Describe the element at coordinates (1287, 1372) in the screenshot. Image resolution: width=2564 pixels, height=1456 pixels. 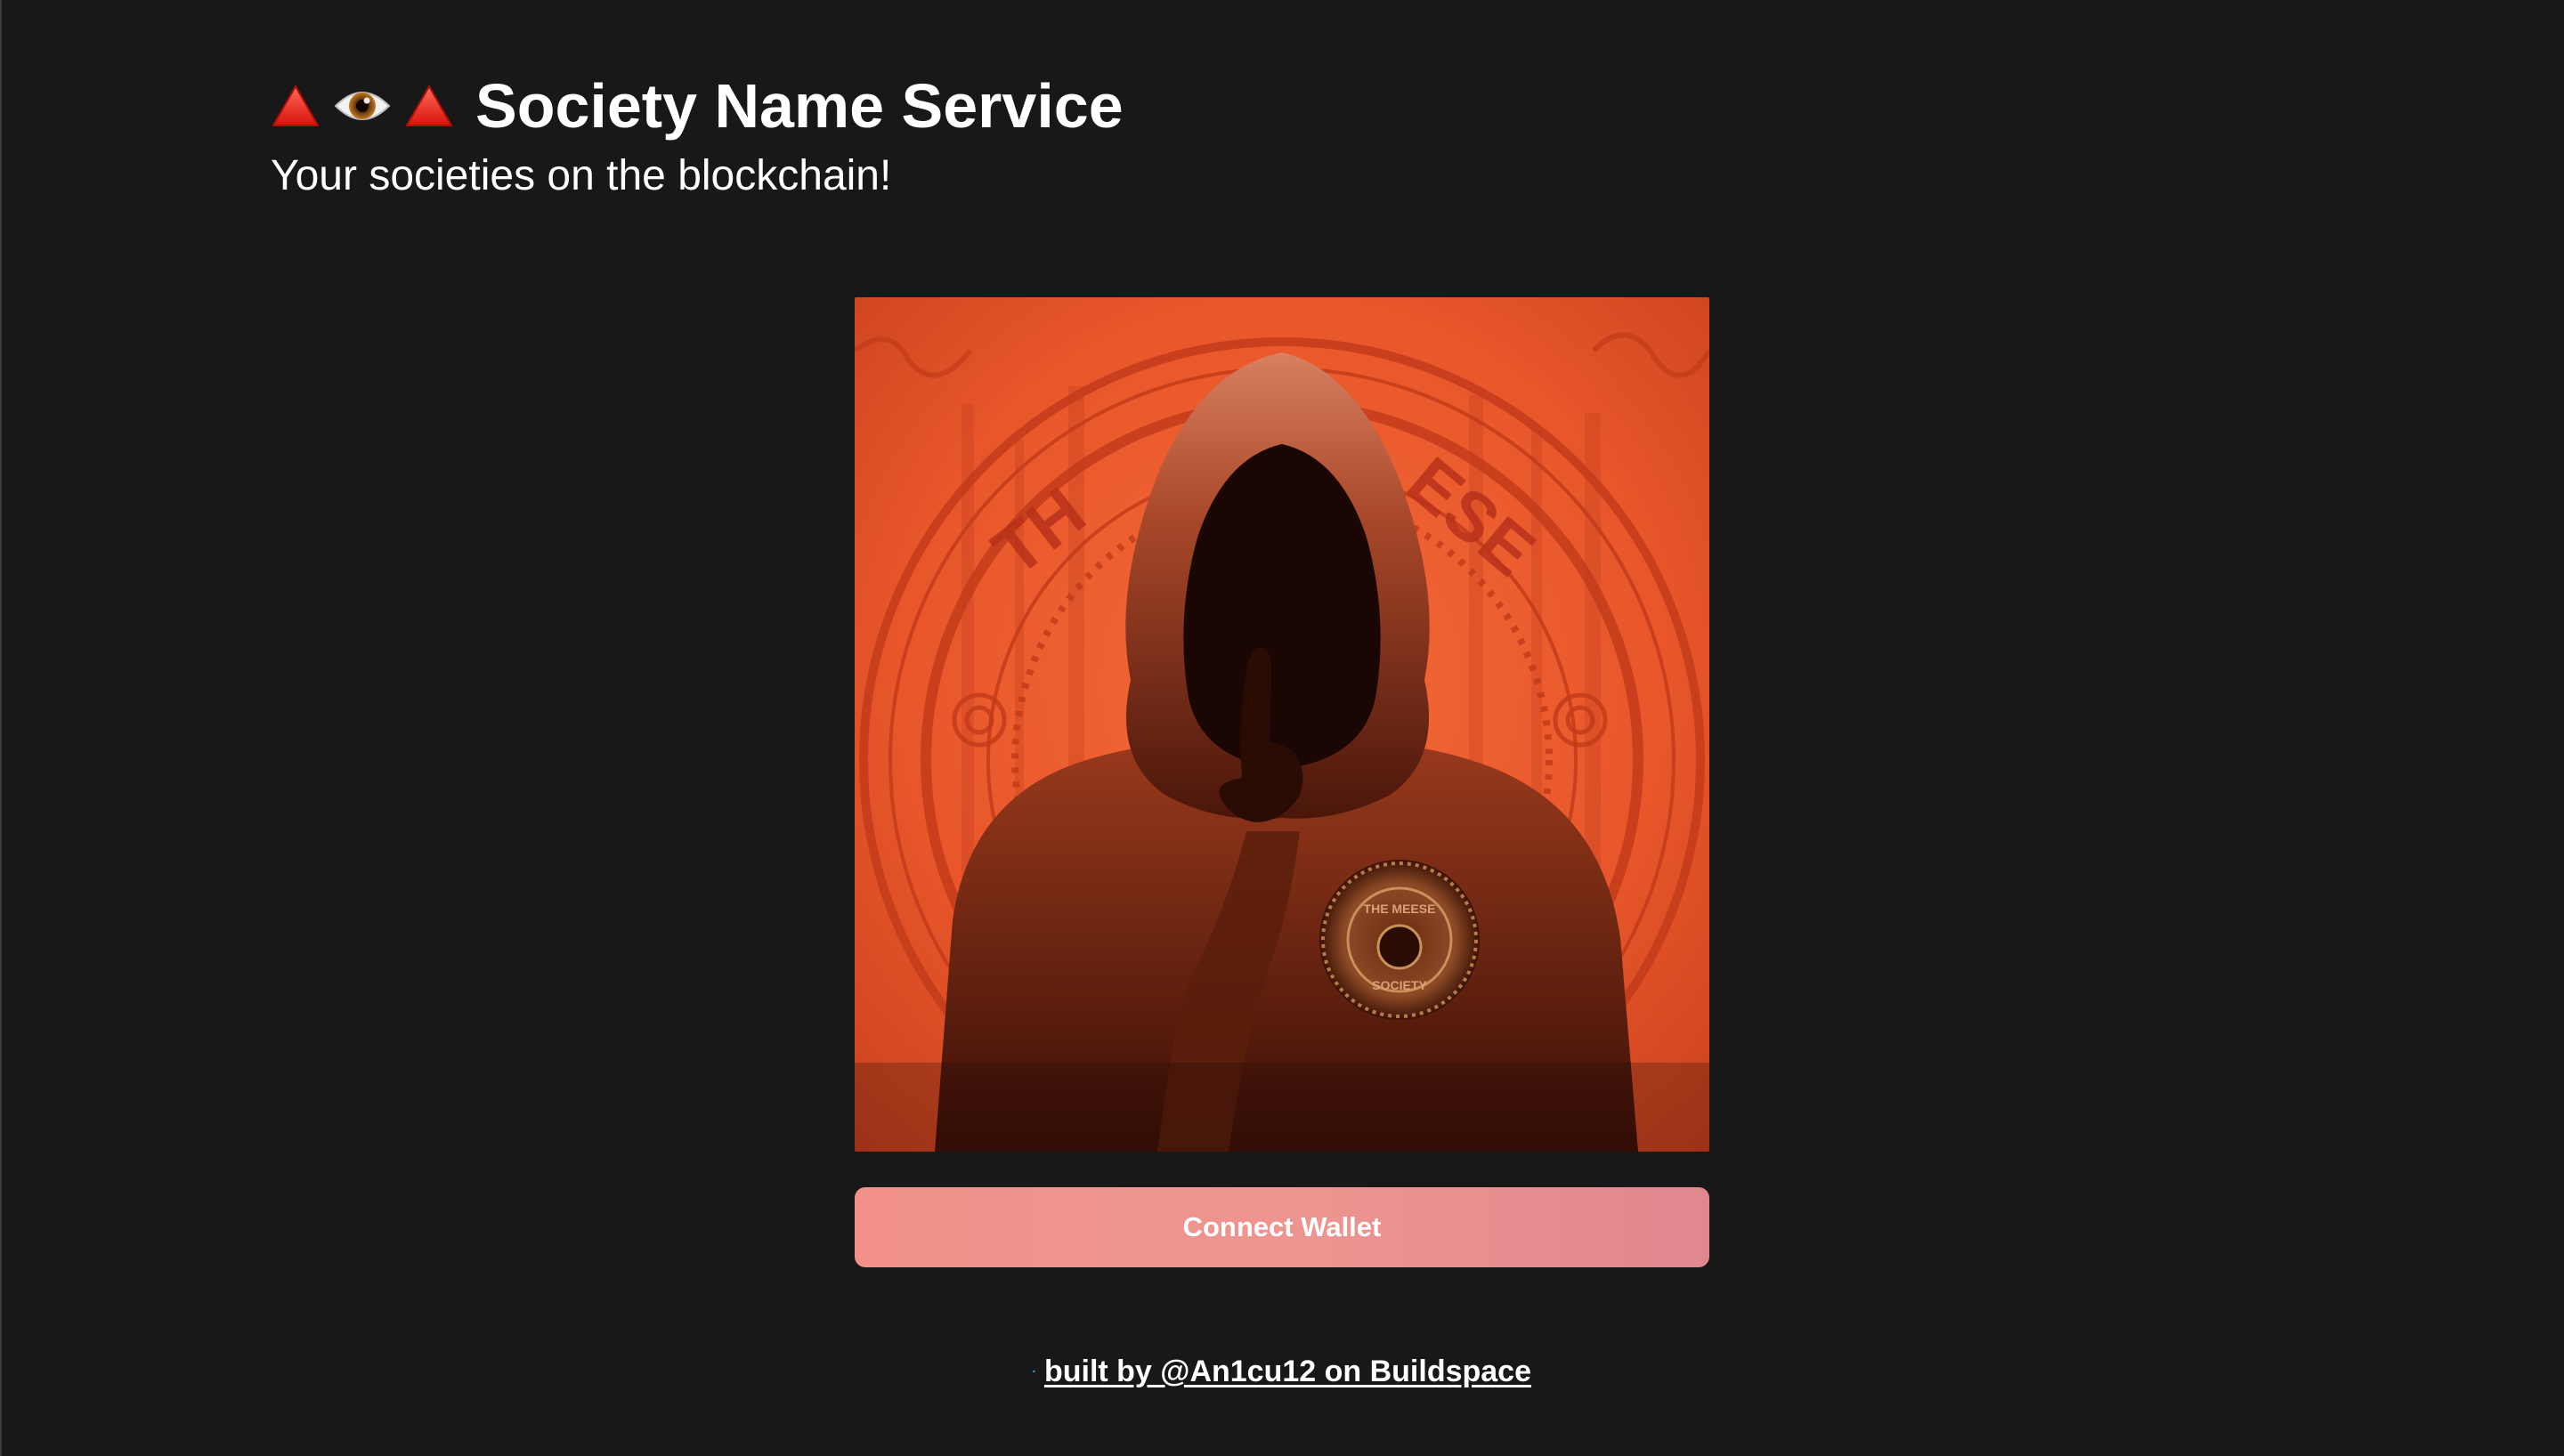
I see `buildspace-credit-link: built by @An1cu12 on Buildspace` at that location.